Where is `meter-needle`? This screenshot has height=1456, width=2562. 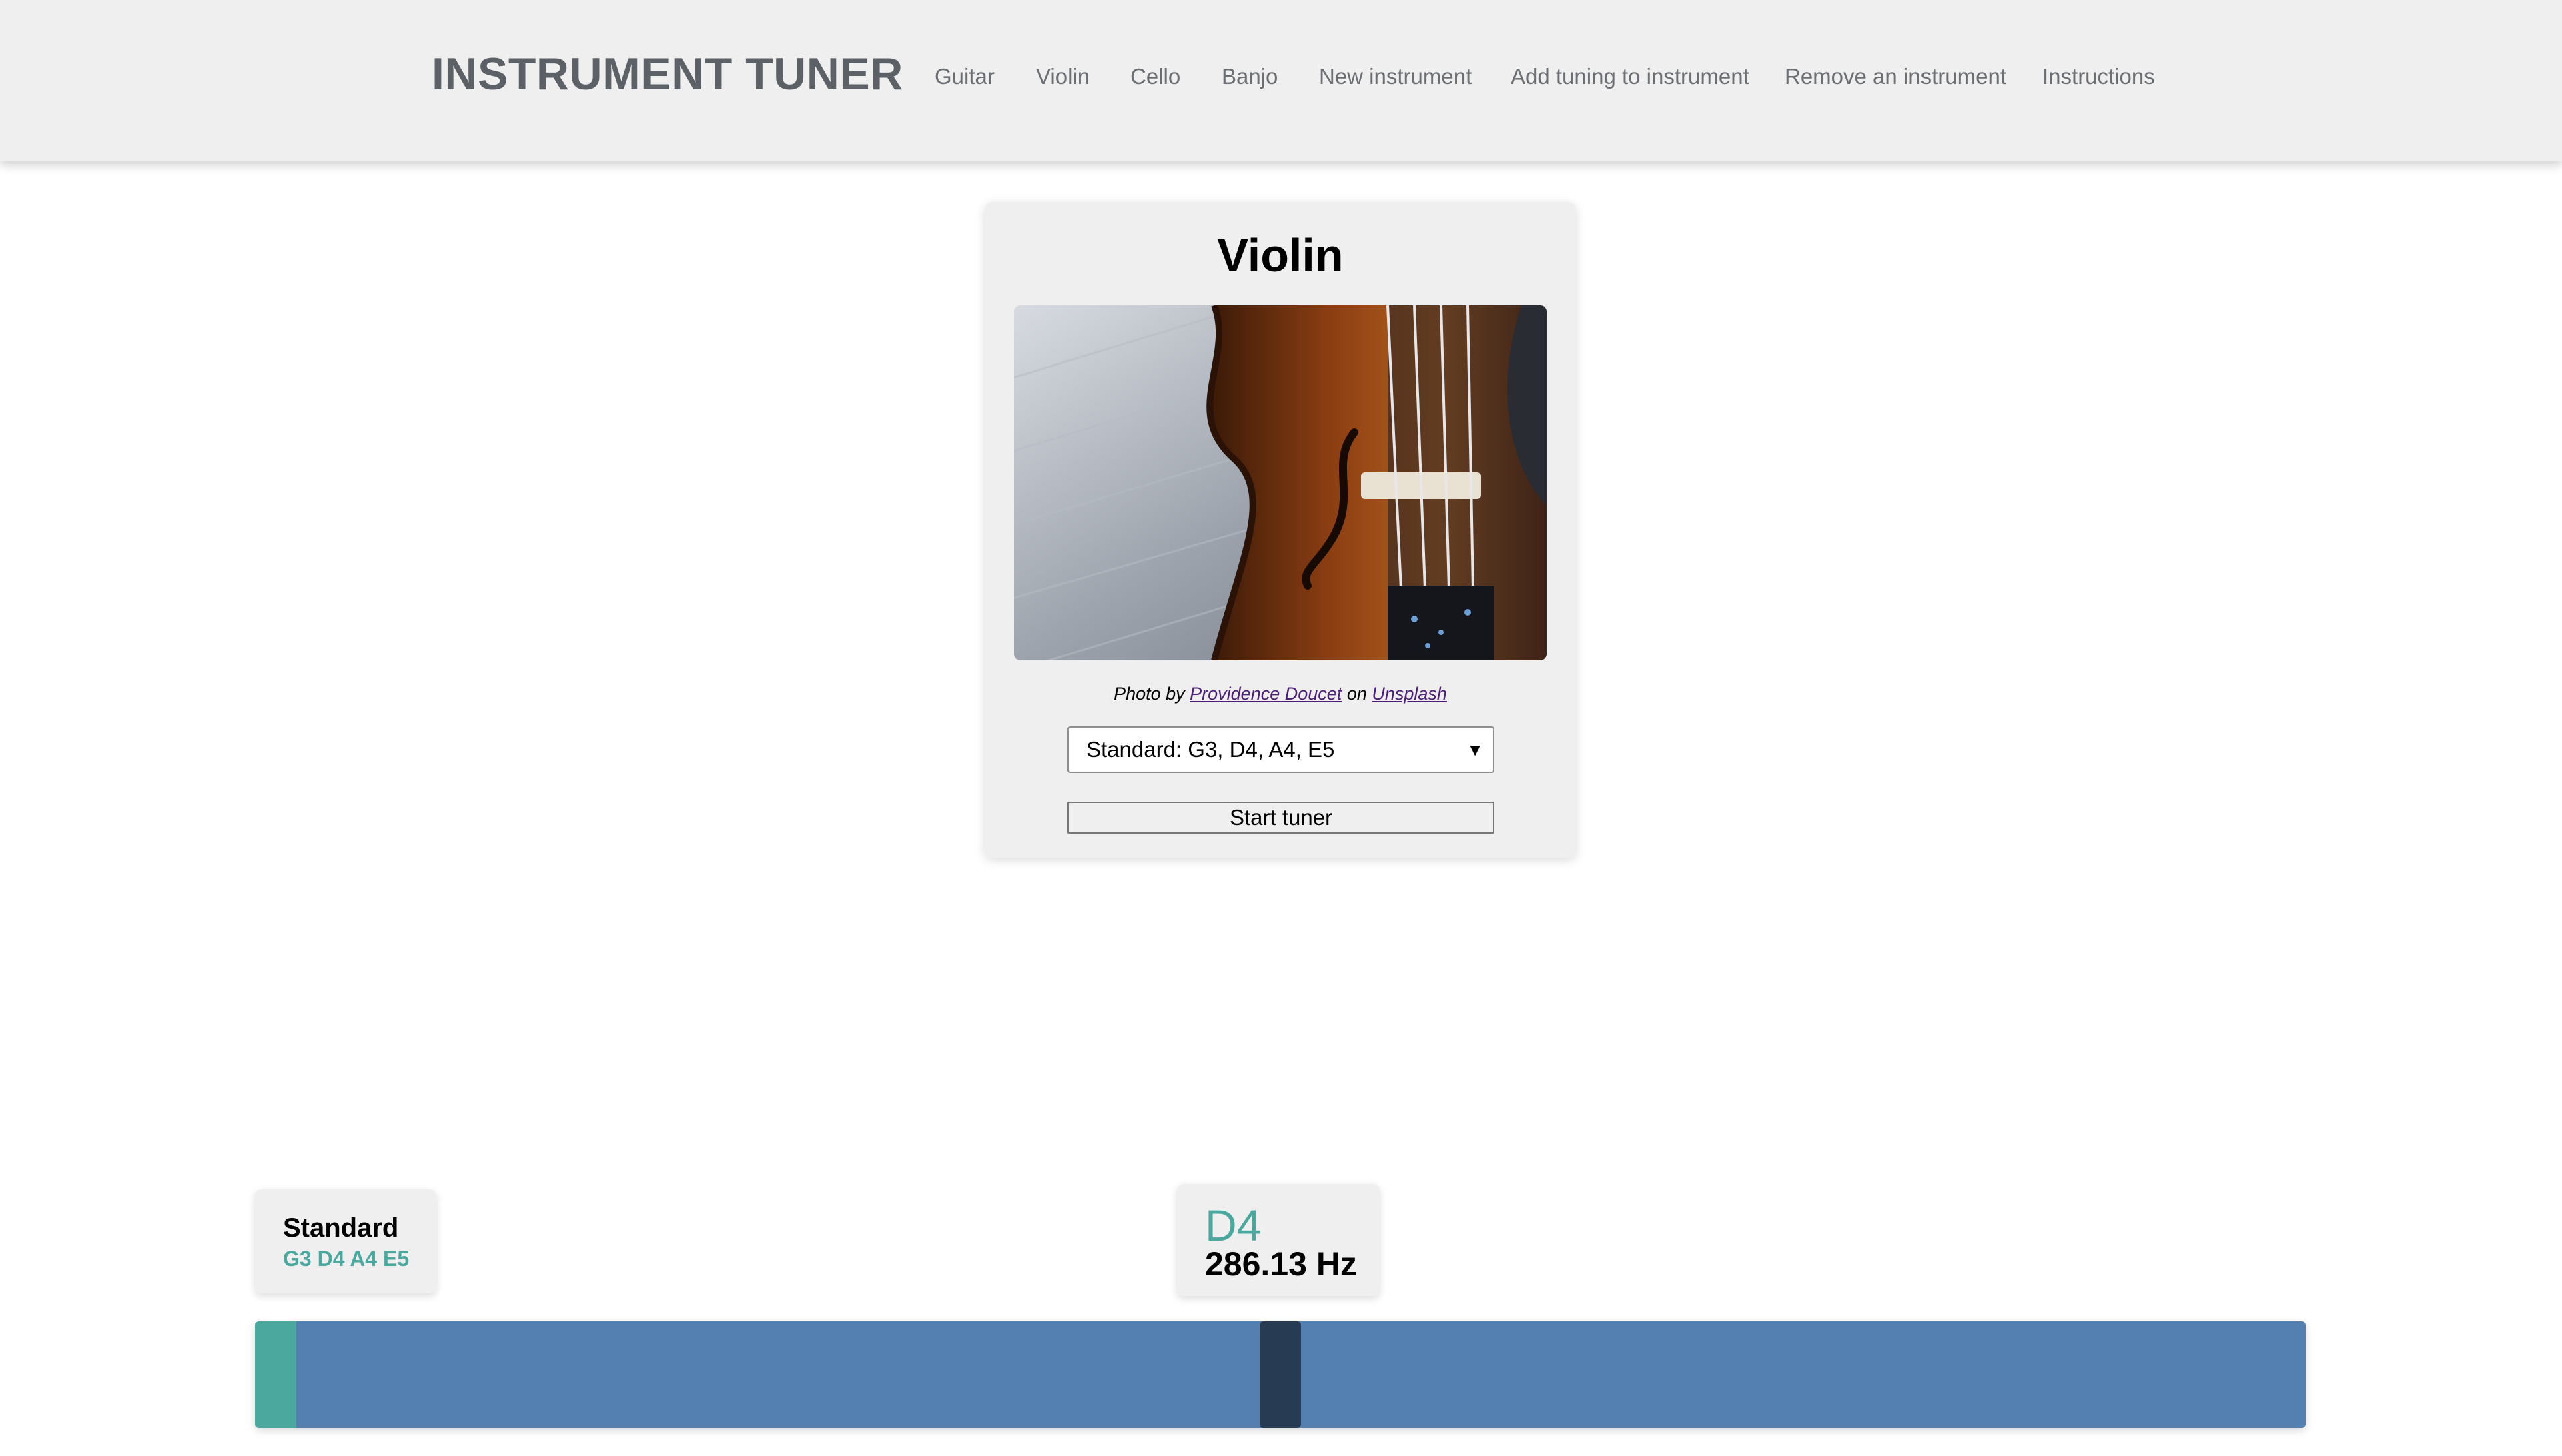 meter-needle is located at coordinates (1281, 1375).